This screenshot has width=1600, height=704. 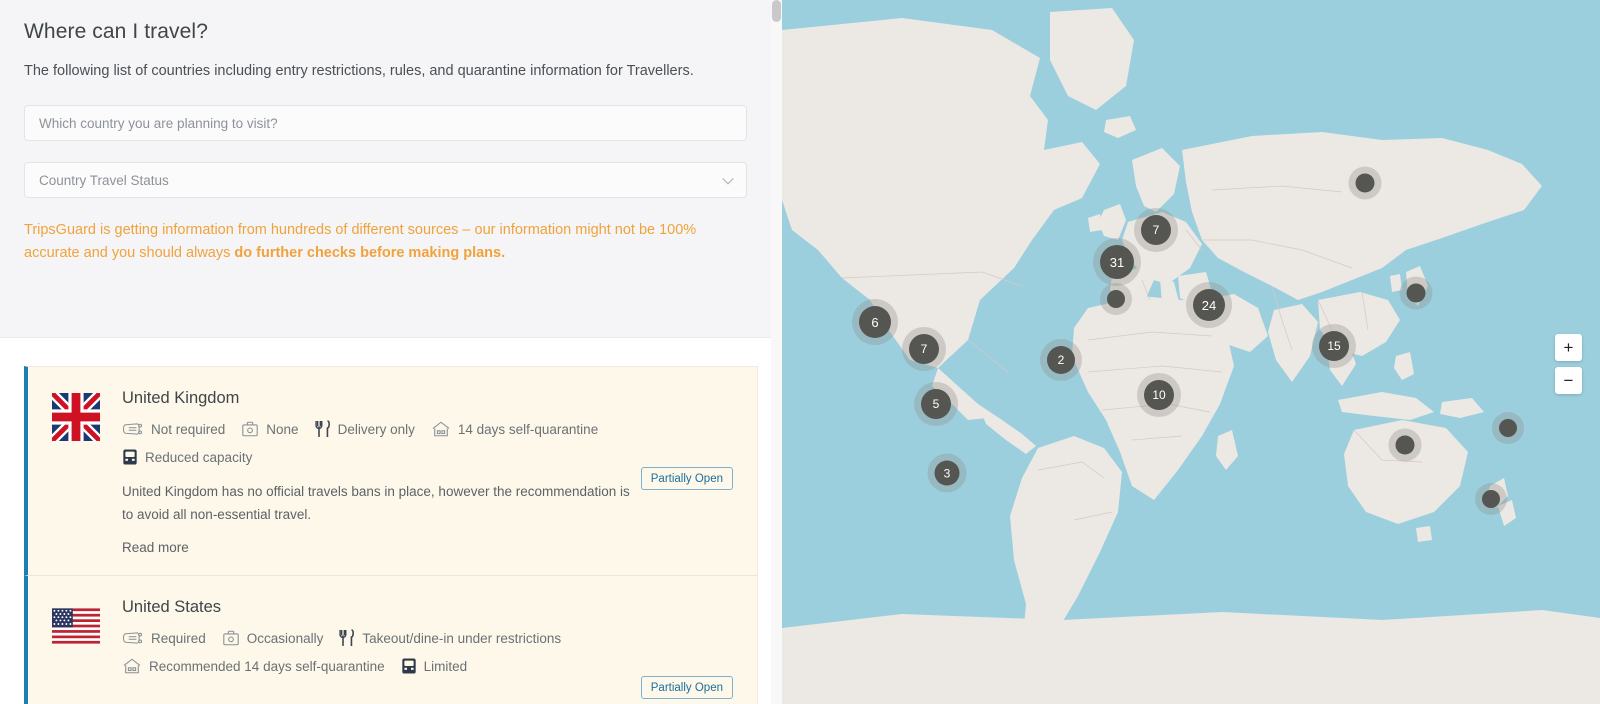 What do you see at coordinates (188, 429) in the screenshot?
I see `attribute-label: Not required` at bounding box center [188, 429].